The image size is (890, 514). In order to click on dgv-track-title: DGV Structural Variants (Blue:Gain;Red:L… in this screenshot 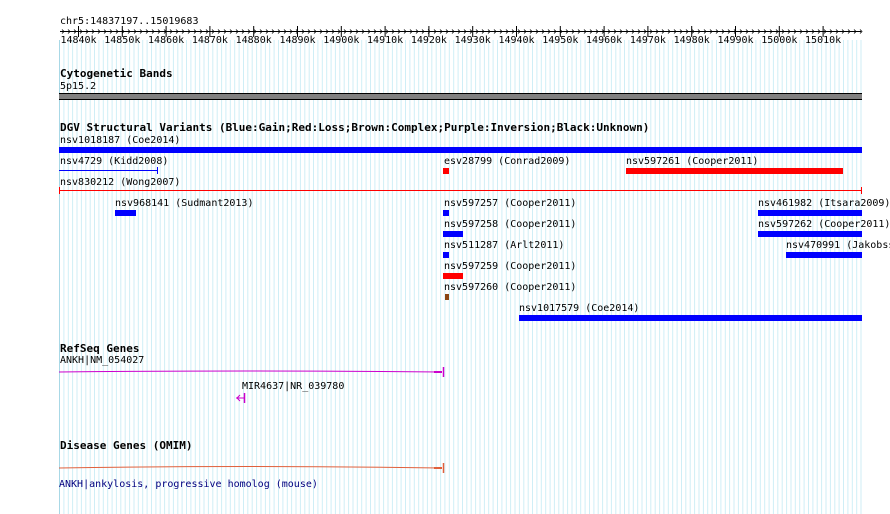, I will do `click(354, 128)`.